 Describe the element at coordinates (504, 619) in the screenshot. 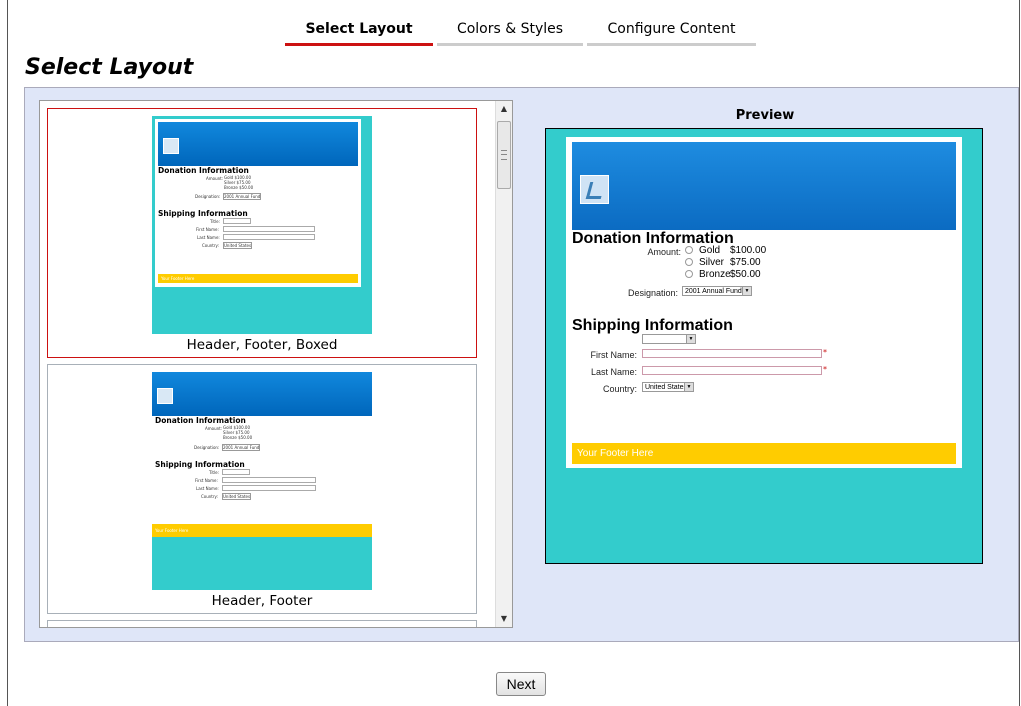

I see `scroll-down-icon: ▼` at that location.